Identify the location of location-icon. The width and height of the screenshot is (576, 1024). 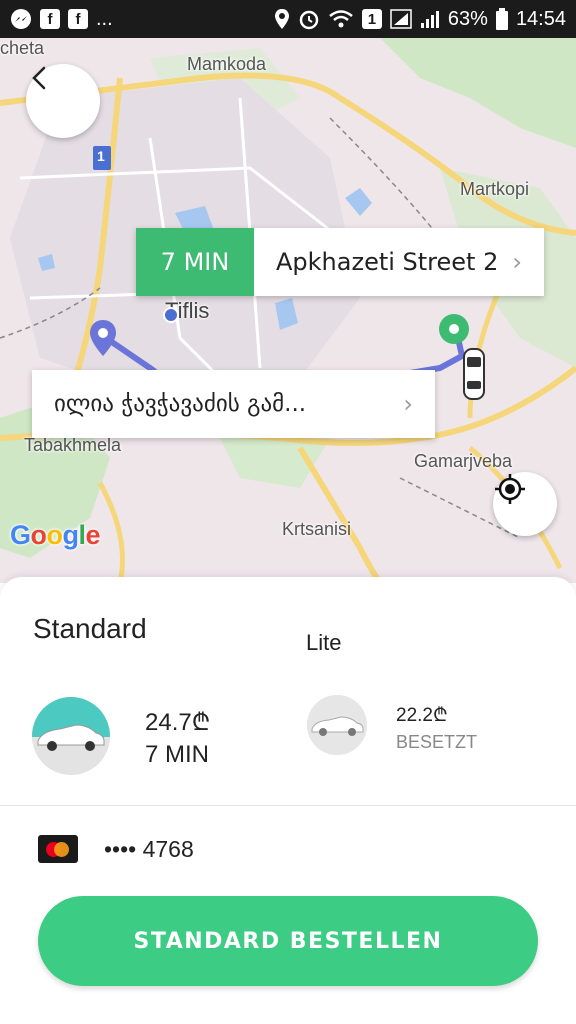
(282, 19).